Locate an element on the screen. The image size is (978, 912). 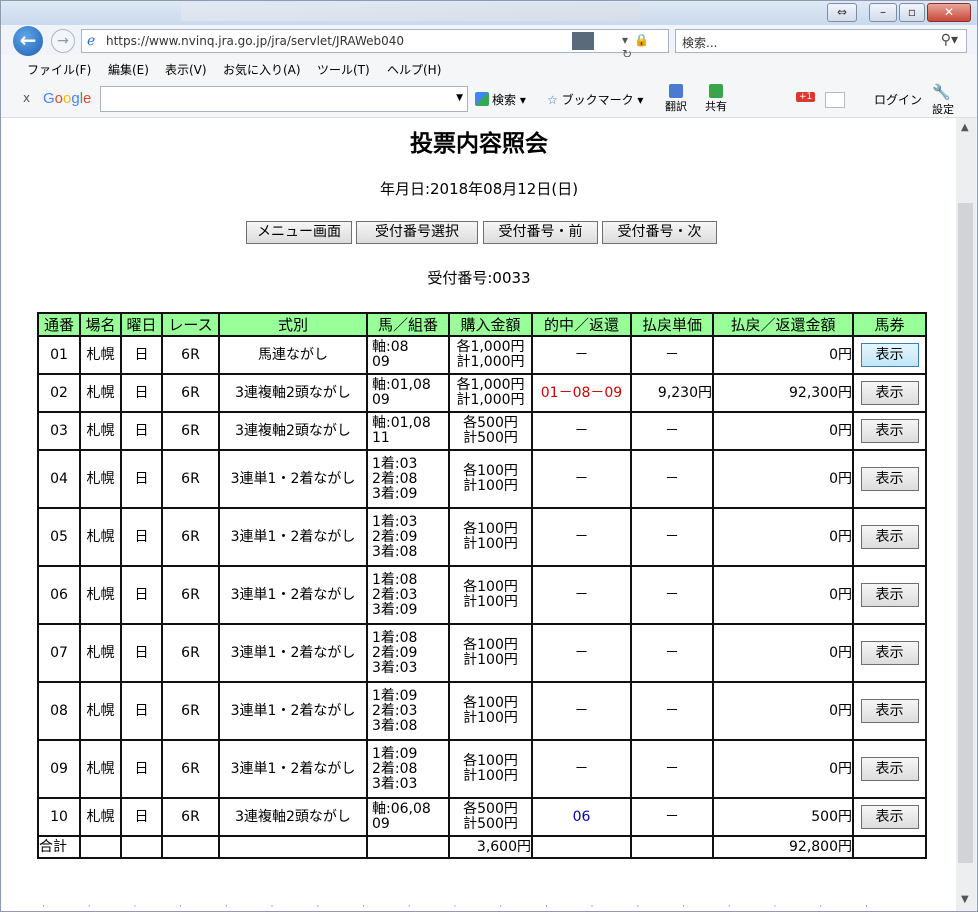
hit-cell: 06 is located at coordinates (581, 817).